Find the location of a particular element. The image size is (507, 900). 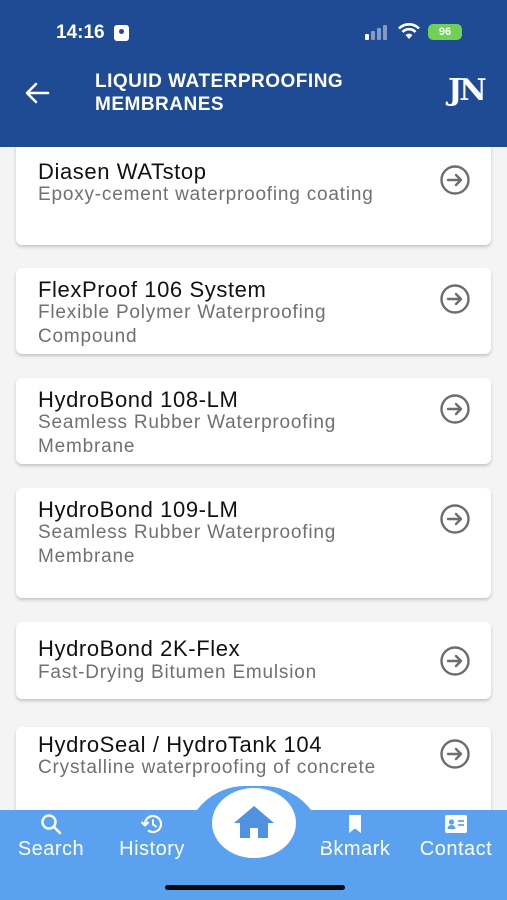

battery-indicator: 96 is located at coordinates (445, 32).